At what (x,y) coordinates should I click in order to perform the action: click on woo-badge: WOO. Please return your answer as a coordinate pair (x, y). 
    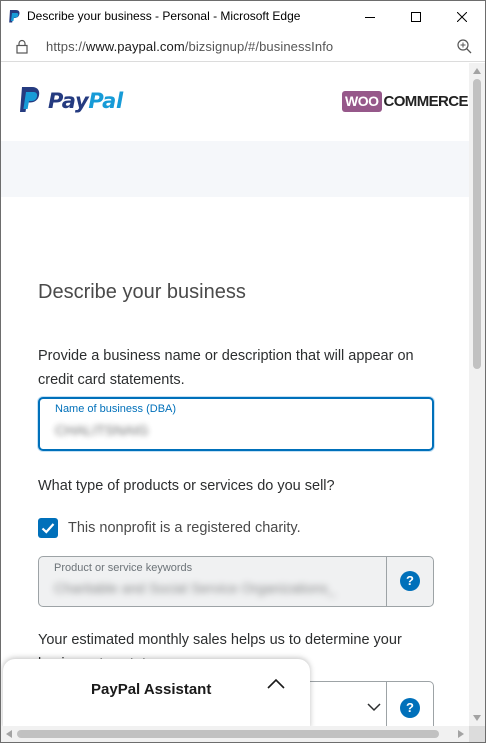
    Looking at the image, I should click on (362, 101).